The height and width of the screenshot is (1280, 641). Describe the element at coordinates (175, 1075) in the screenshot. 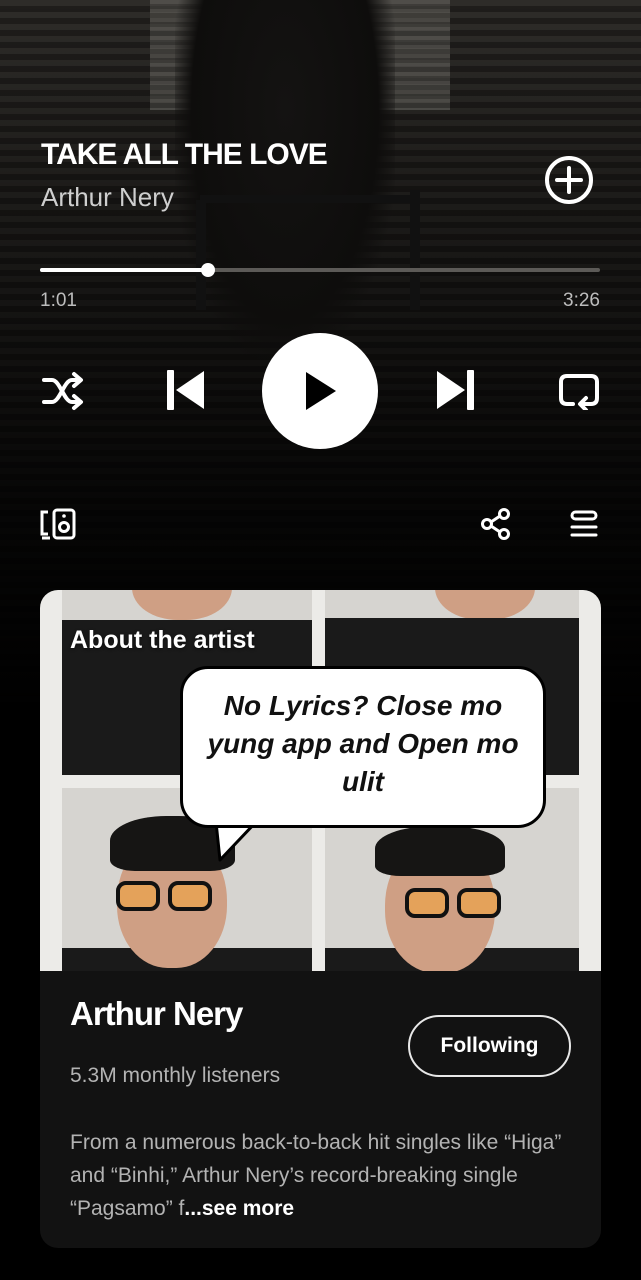

I see `monthly-listeners: 5.3M monthly listeners` at that location.